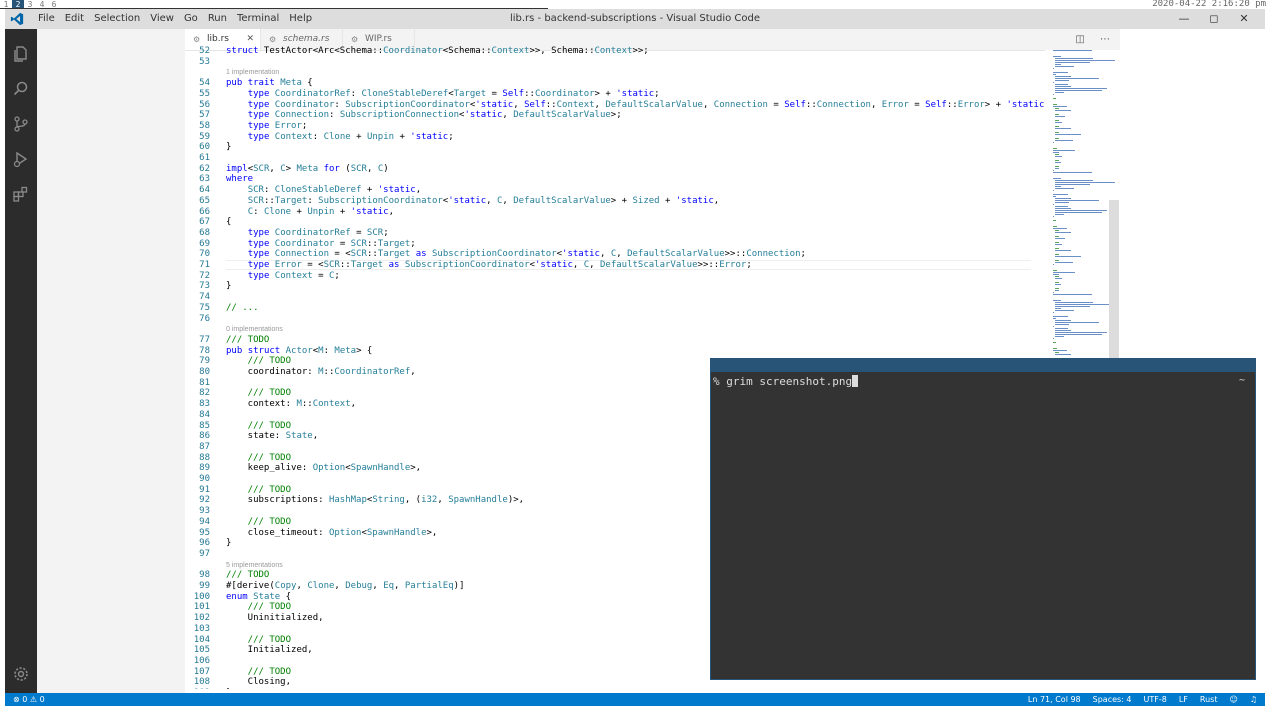 This screenshot has width=1280, height=720. Describe the element at coordinates (21, 194) in the screenshot. I see `extensions-icon` at that location.